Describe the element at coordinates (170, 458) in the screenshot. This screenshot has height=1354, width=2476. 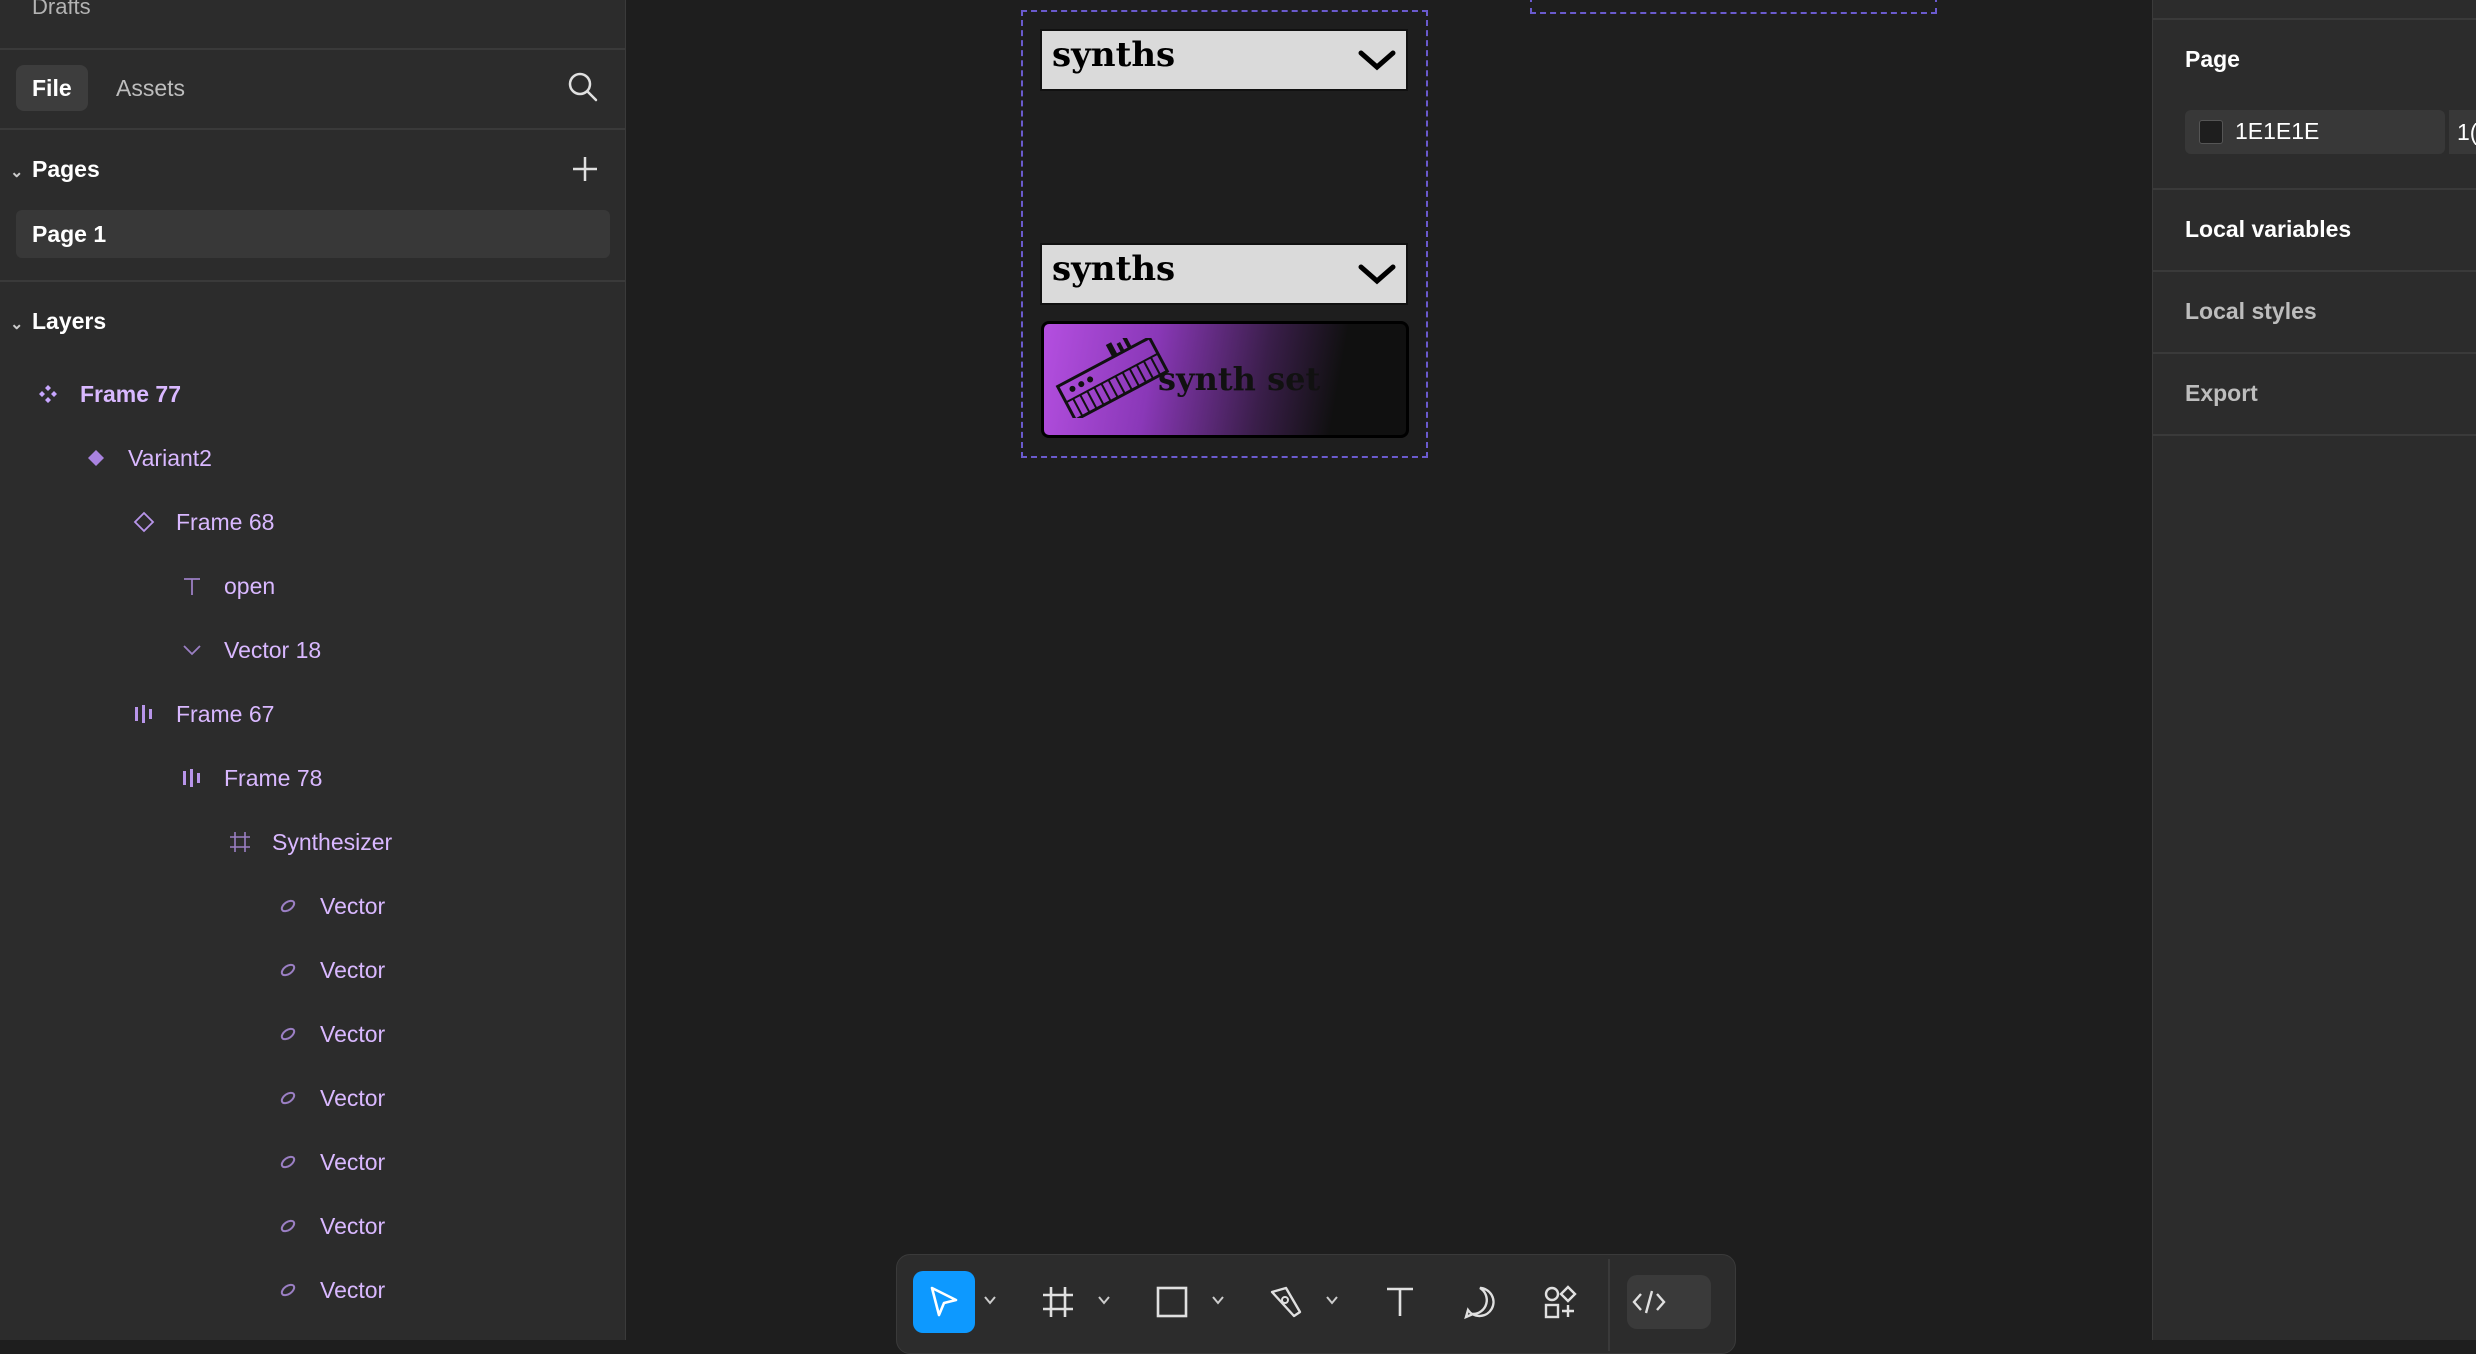
I see `layer-label: Variant2` at that location.